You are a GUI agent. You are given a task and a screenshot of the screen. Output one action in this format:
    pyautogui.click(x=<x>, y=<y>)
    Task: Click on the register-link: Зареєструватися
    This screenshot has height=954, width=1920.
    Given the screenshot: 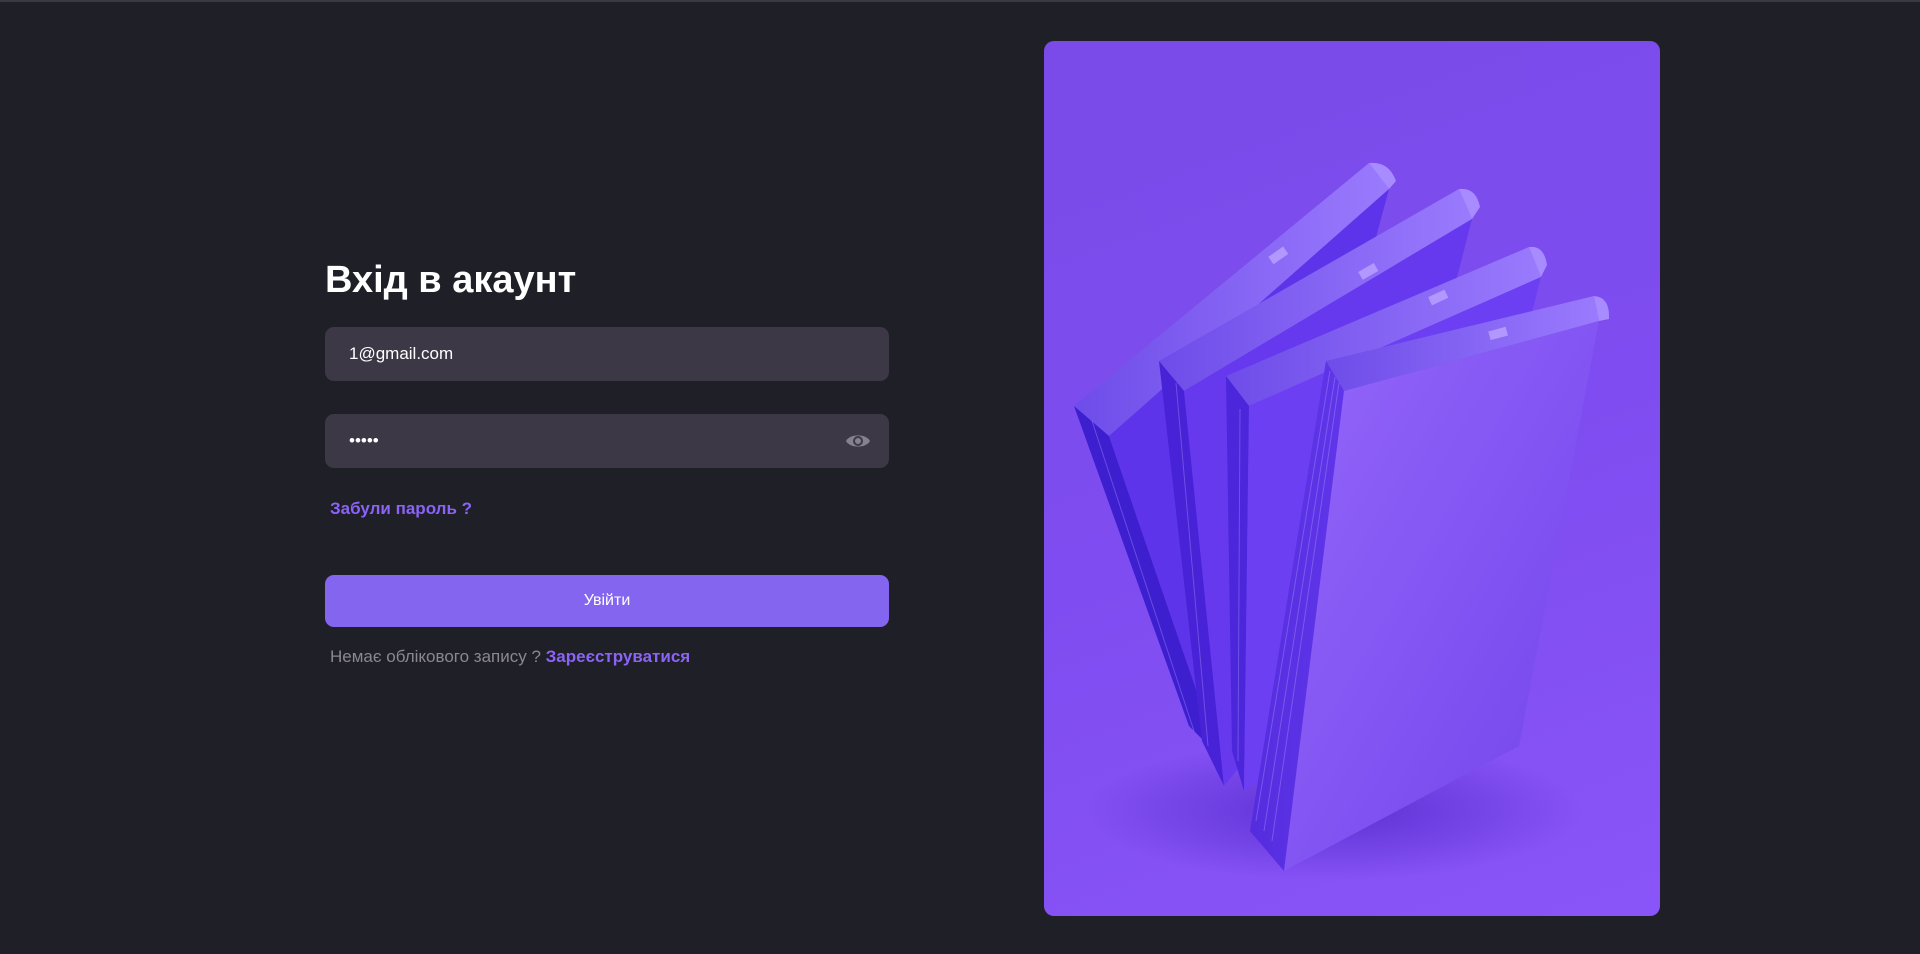 What is the action you would take?
    pyautogui.click(x=618, y=656)
    